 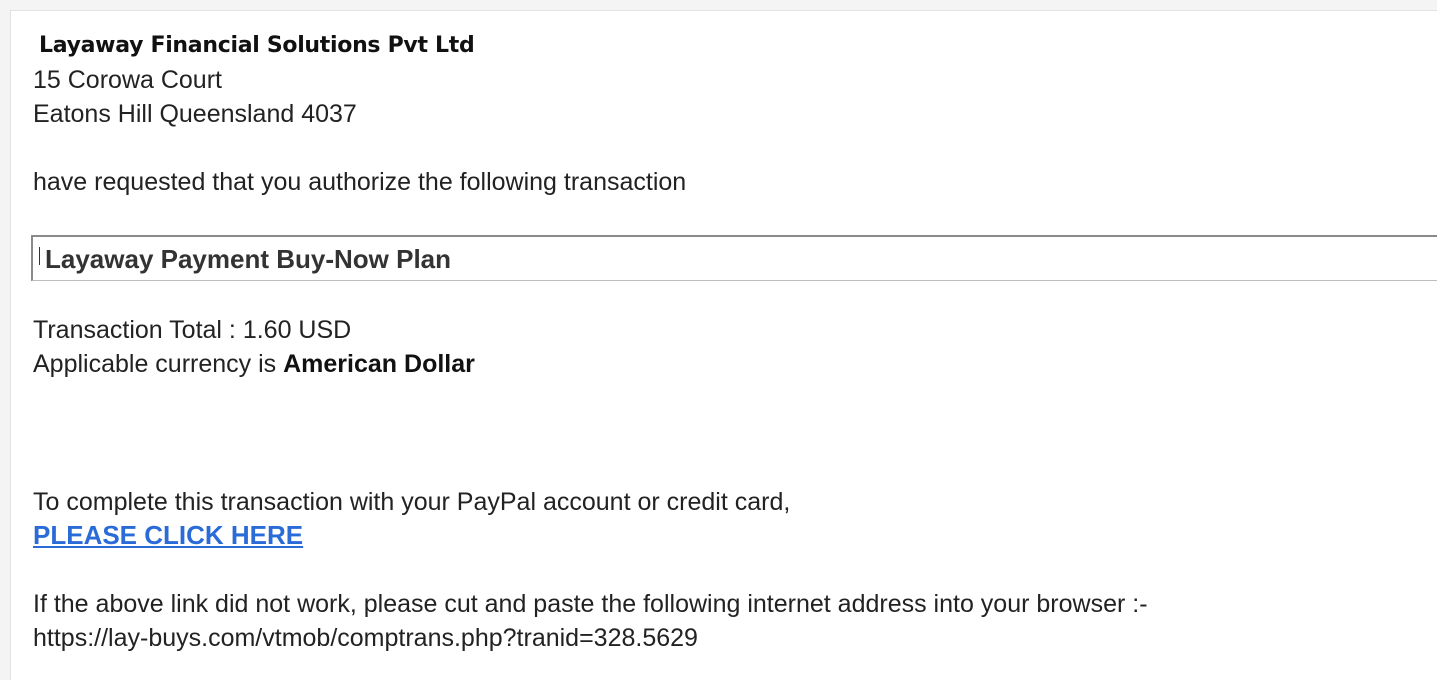 I want to click on transaction-description-field: Layaway Payment Buy-Now Plan, so click(x=734, y=258).